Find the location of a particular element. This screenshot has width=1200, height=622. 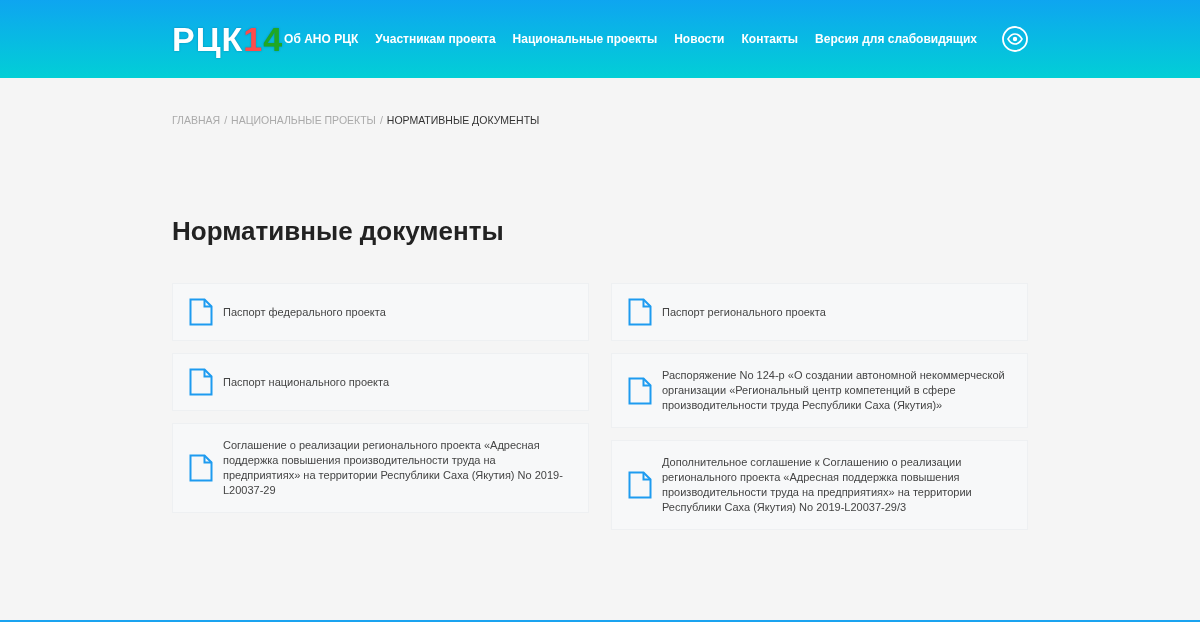

document-link: Паспорт регионального проекта is located at coordinates (744, 312).